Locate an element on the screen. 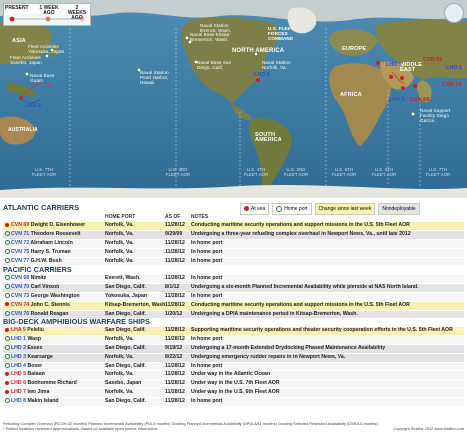 Image resolution: width=467 pixels, height=440 pixels. hull-number: LHD 2 is located at coordinates (18, 347).